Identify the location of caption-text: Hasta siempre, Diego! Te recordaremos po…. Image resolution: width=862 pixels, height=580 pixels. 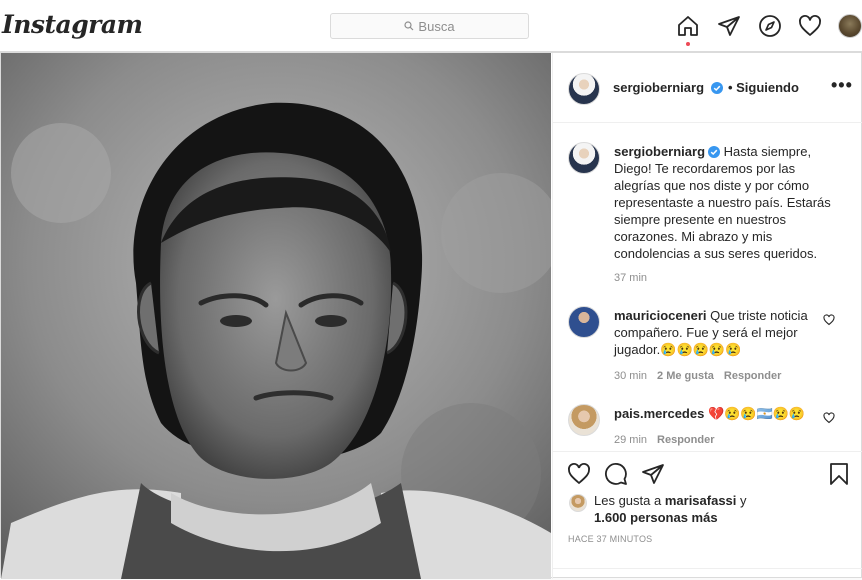
(722, 202).